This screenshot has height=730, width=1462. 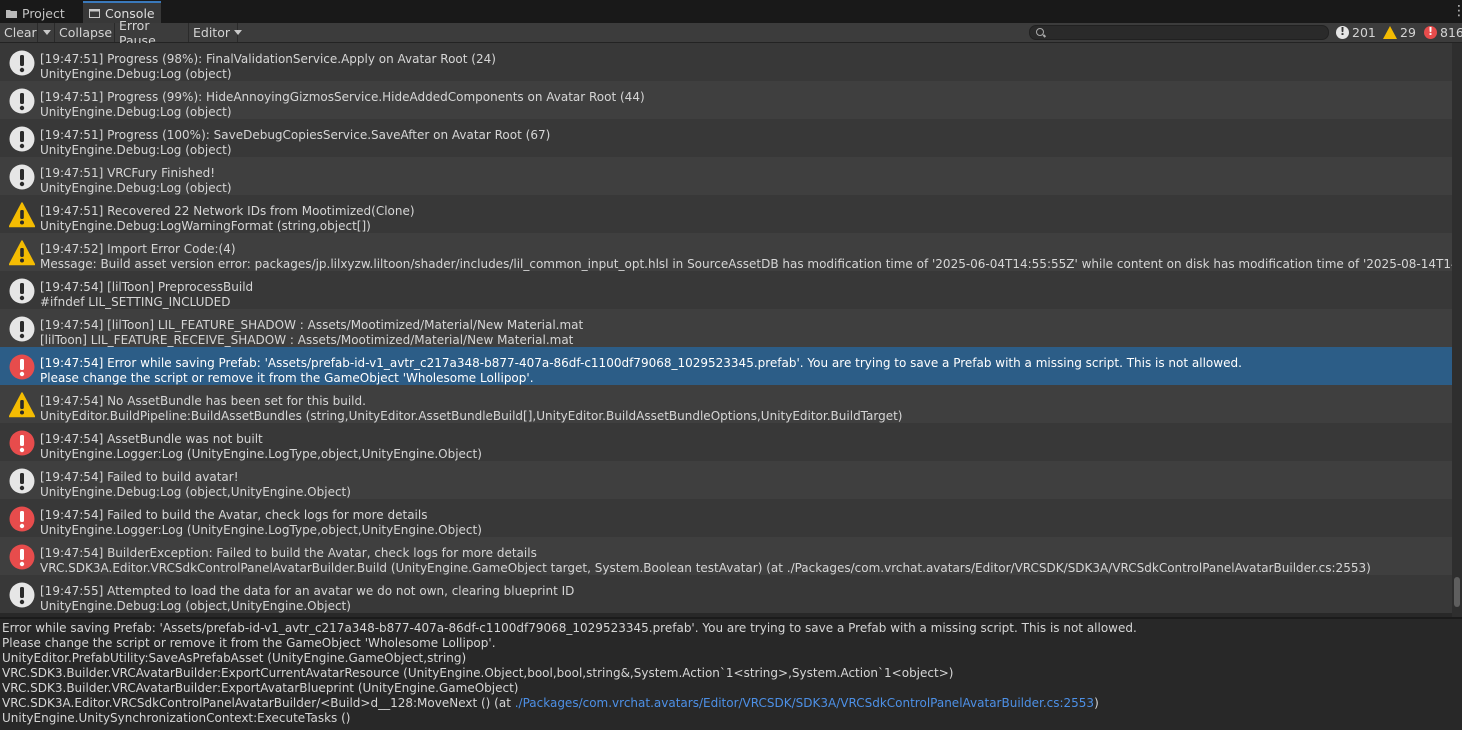 What do you see at coordinates (1179, 32) in the screenshot?
I see `search-input` at bounding box center [1179, 32].